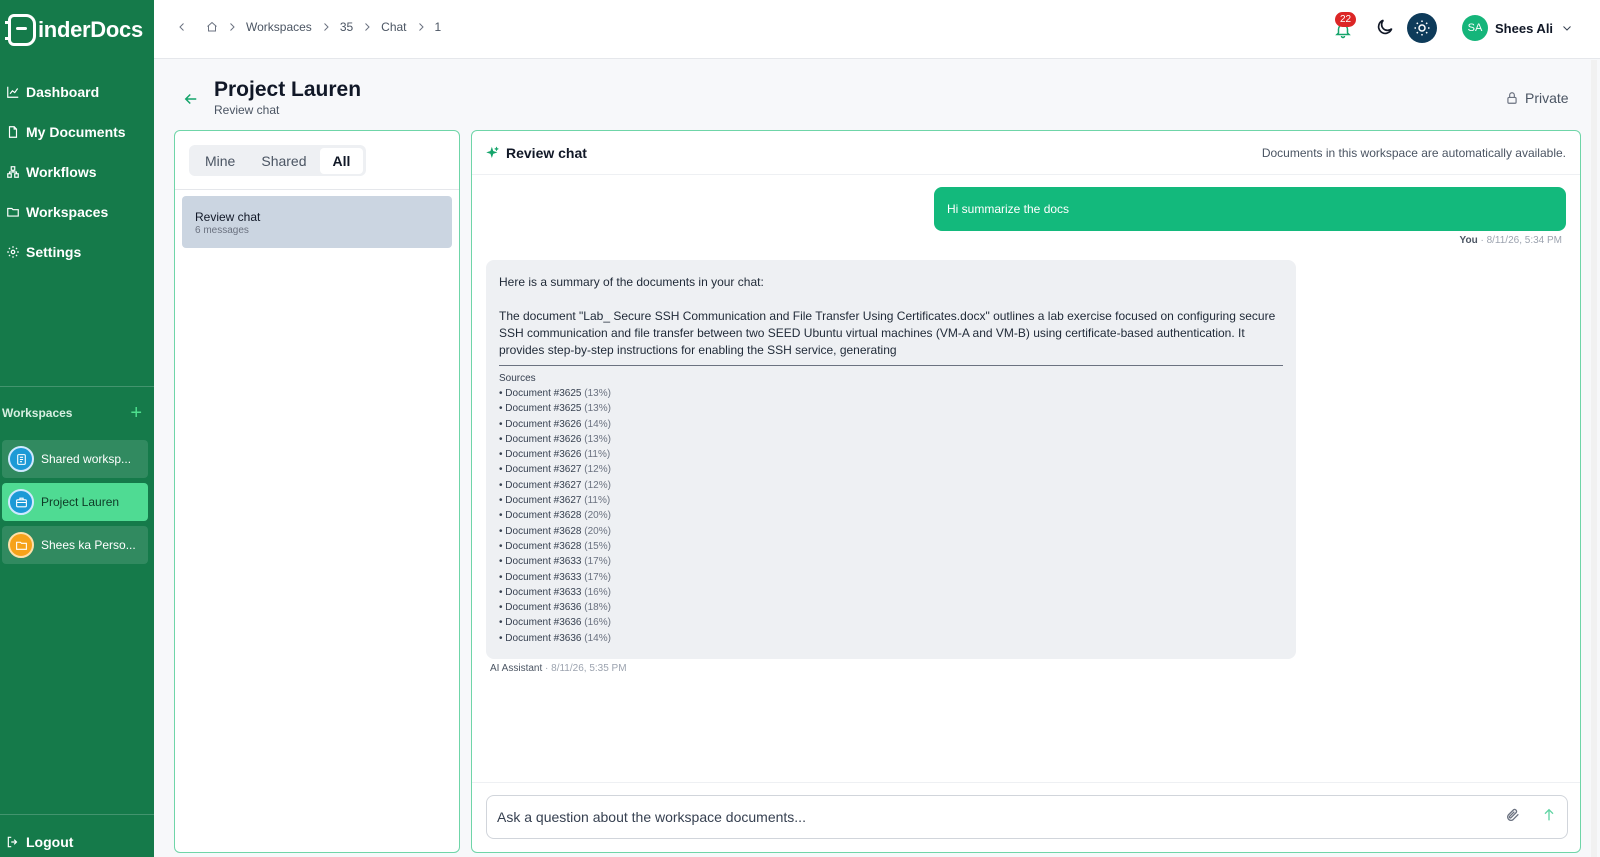 The height and width of the screenshot is (857, 1600). I want to click on document-list-icon, so click(21, 459).